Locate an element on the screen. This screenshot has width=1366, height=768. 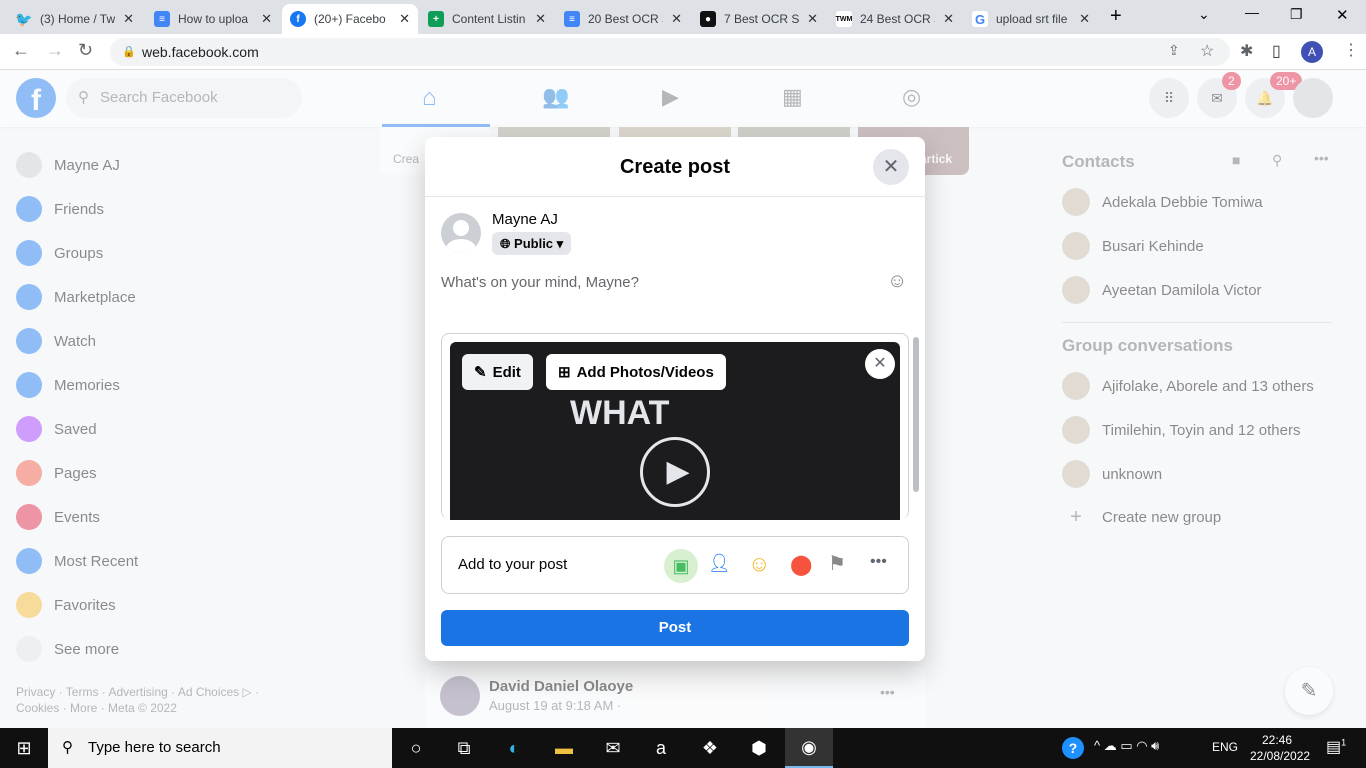
feeling-icon: ☺ is located at coordinates (759, 564).